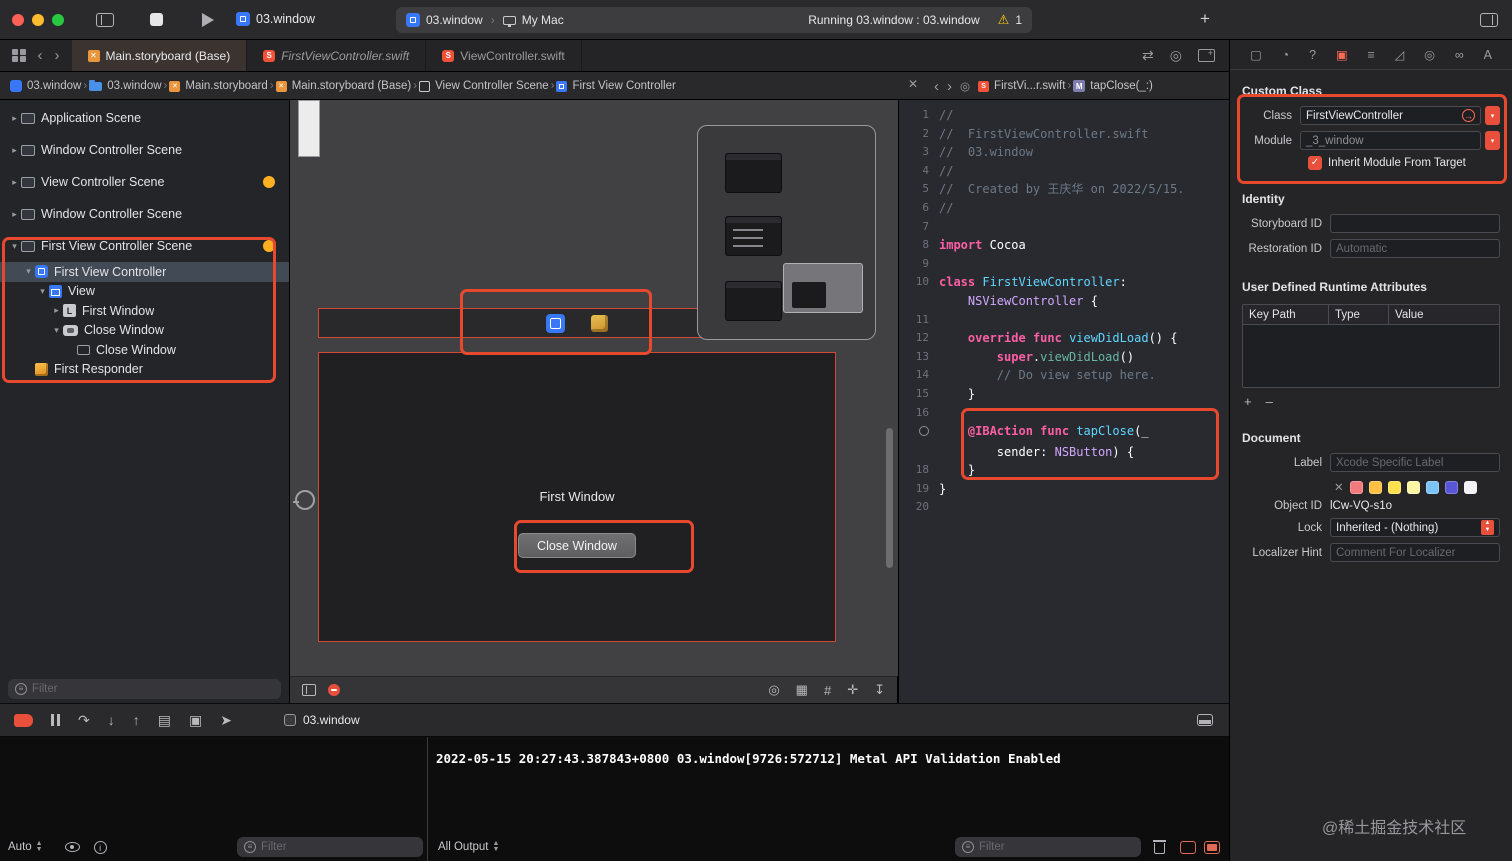  I want to click on zoom-traffic-light, so click(58, 20).